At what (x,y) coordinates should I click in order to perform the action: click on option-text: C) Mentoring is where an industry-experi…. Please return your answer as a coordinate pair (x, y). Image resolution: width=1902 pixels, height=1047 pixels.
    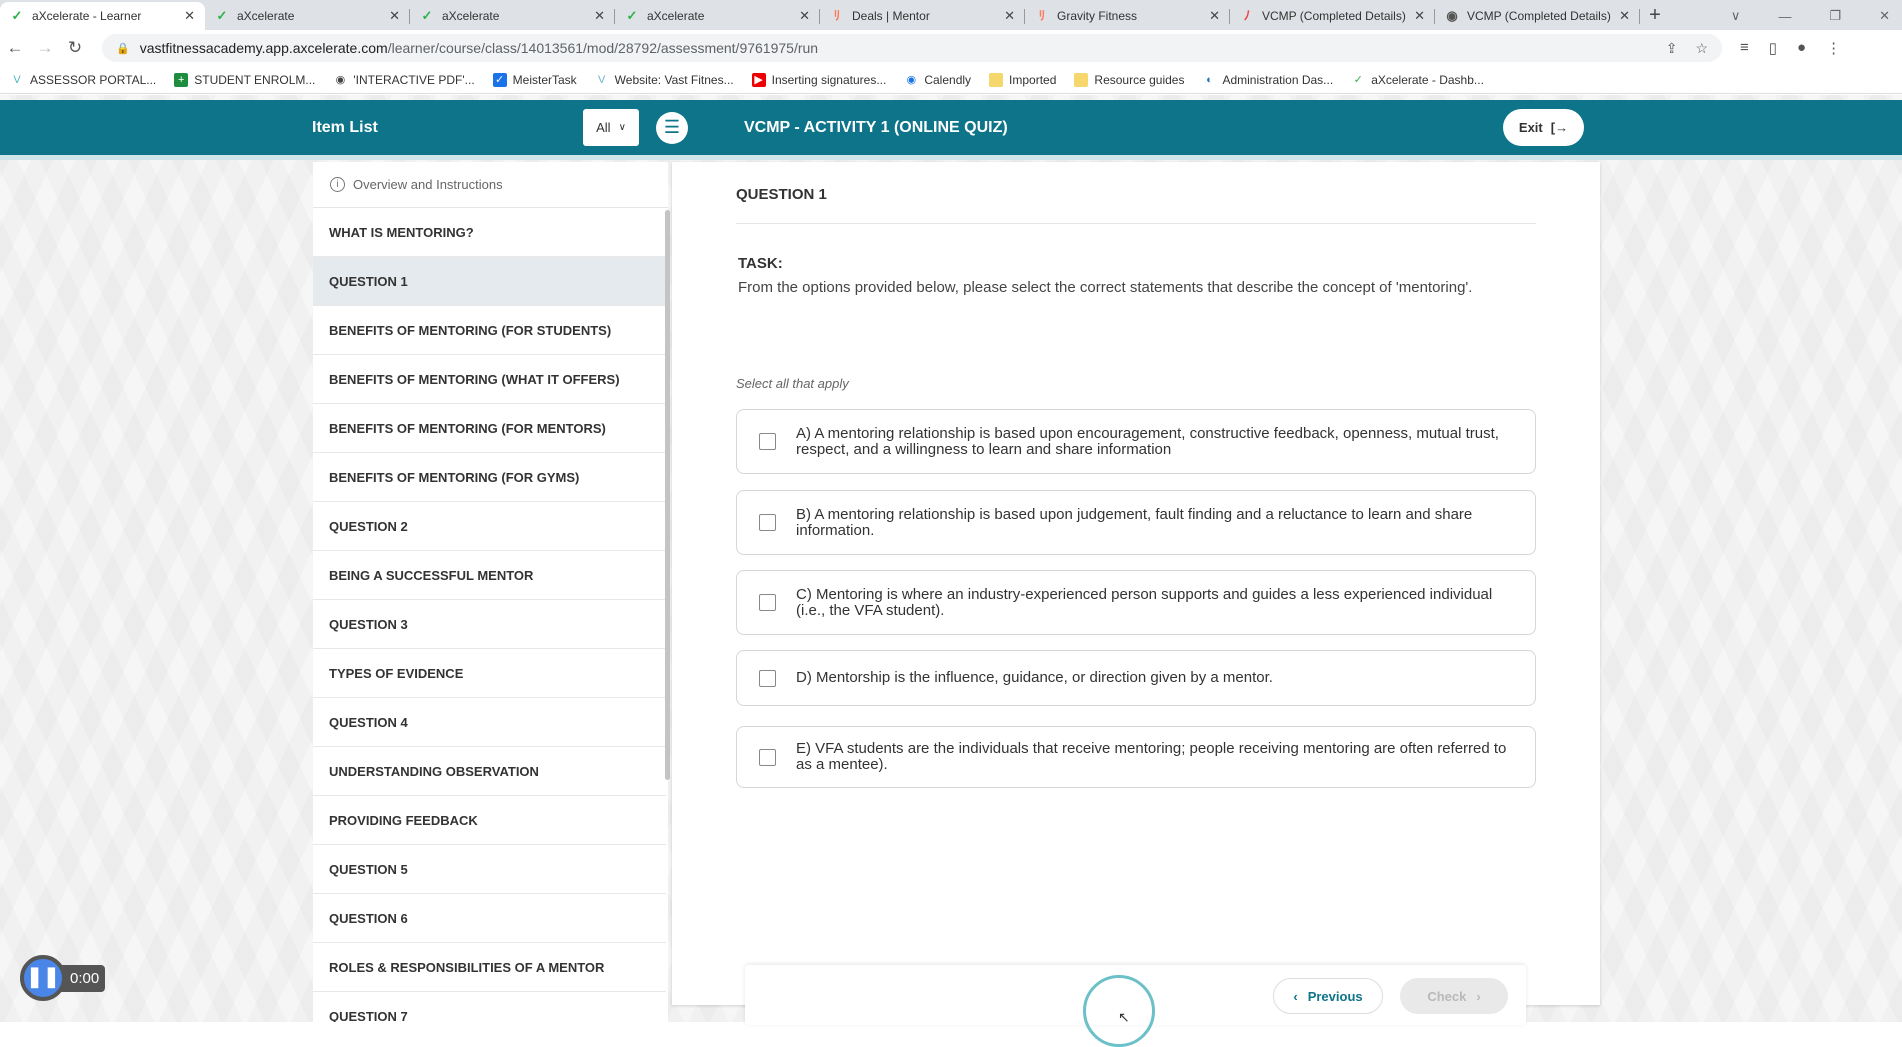
    Looking at the image, I should click on (1144, 602).